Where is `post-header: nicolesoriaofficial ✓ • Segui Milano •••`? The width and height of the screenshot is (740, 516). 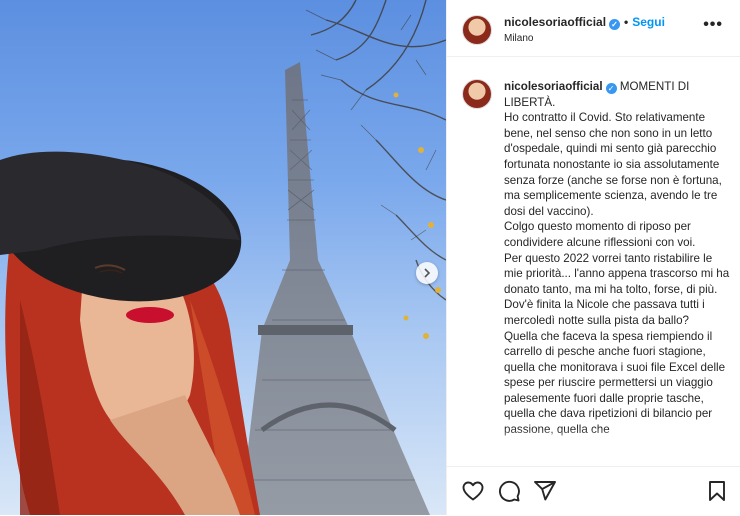
post-header: nicolesoriaofficial ✓ • Segui Milano ••• is located at coordinates (593, 28).